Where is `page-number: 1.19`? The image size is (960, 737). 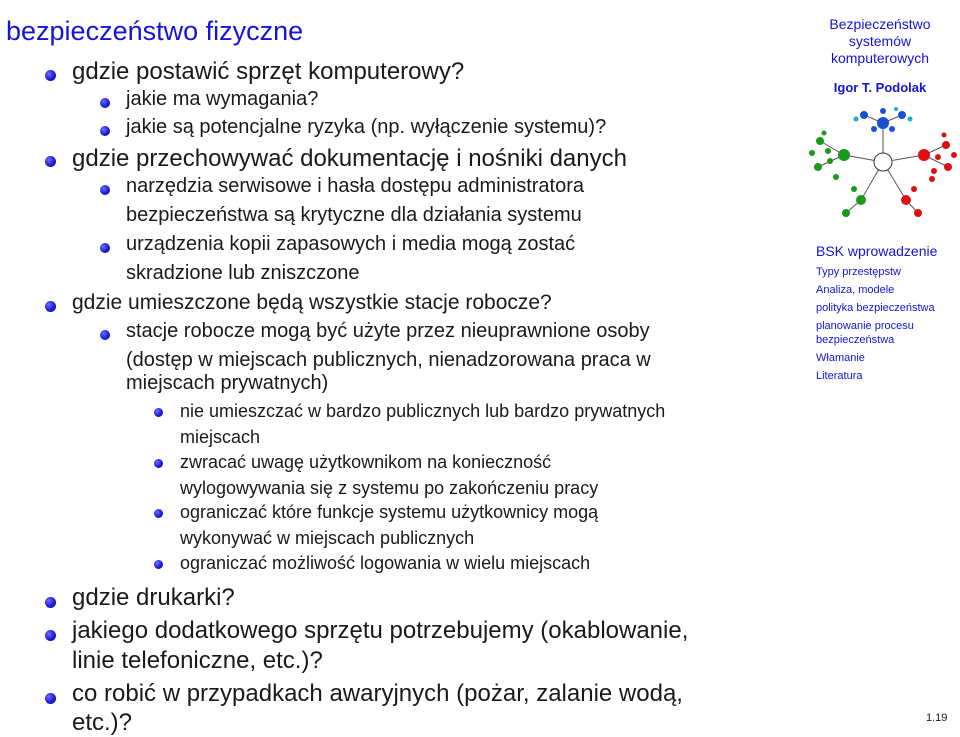
page-number: 1.19 is located at coordinates (937, 718).